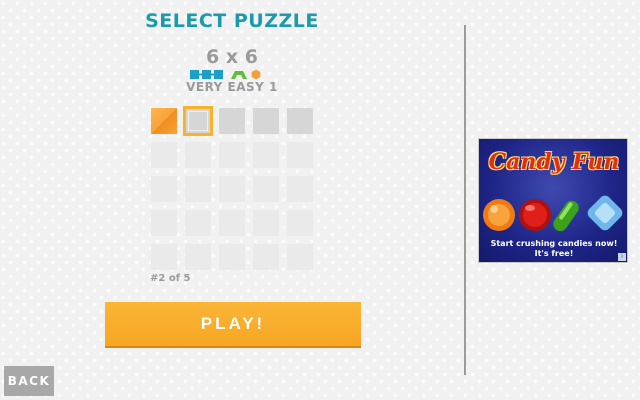 This screenshot has width=640, height=400. Describe the element at coordinates (465, 200) in the screenshot. I see `vertical-divider` at that location.